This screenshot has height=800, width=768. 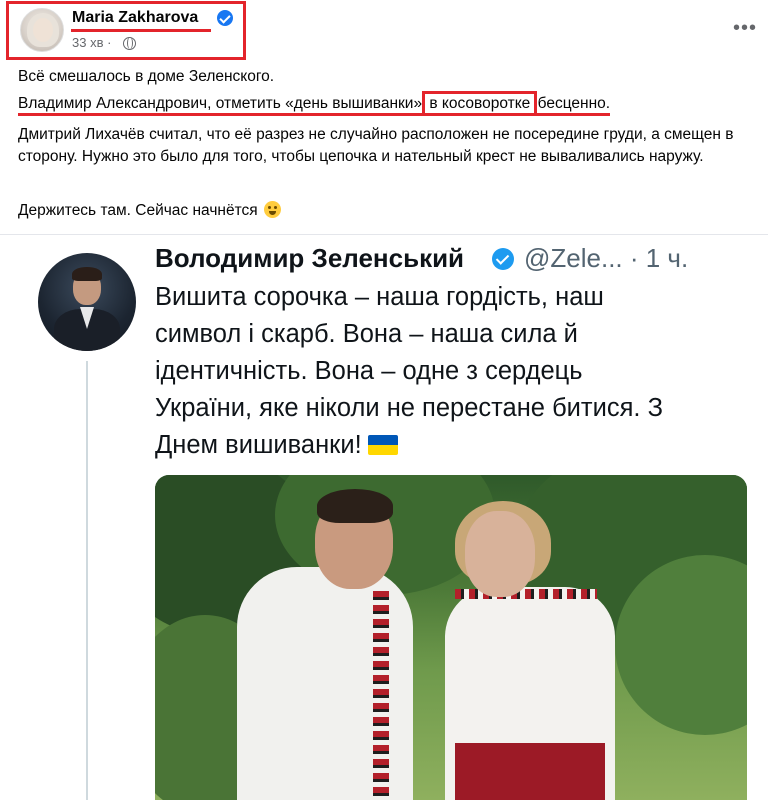 I want to click on post-paragraph-4: Держитесь там. Сейчас начнётся, so click(x=149, y=211).